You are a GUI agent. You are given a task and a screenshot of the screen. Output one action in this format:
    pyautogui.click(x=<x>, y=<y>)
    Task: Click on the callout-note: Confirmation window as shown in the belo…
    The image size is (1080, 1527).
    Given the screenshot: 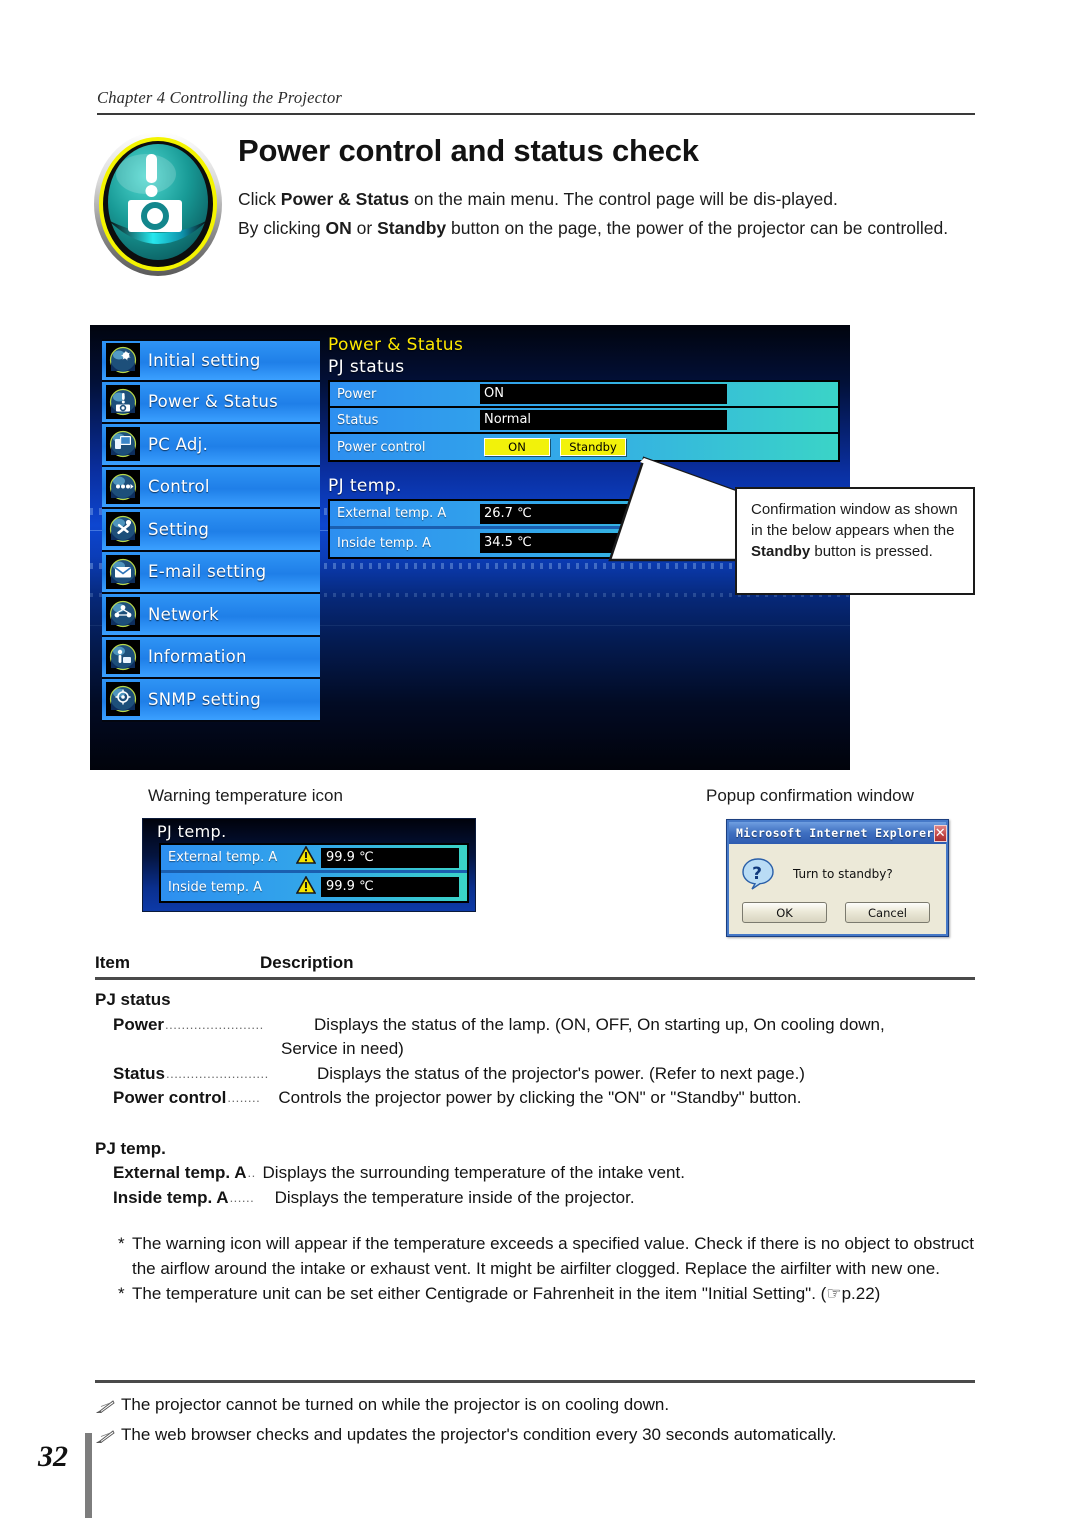 What is the action you would take?
    pyautogui.click(x=855, y=541)
    